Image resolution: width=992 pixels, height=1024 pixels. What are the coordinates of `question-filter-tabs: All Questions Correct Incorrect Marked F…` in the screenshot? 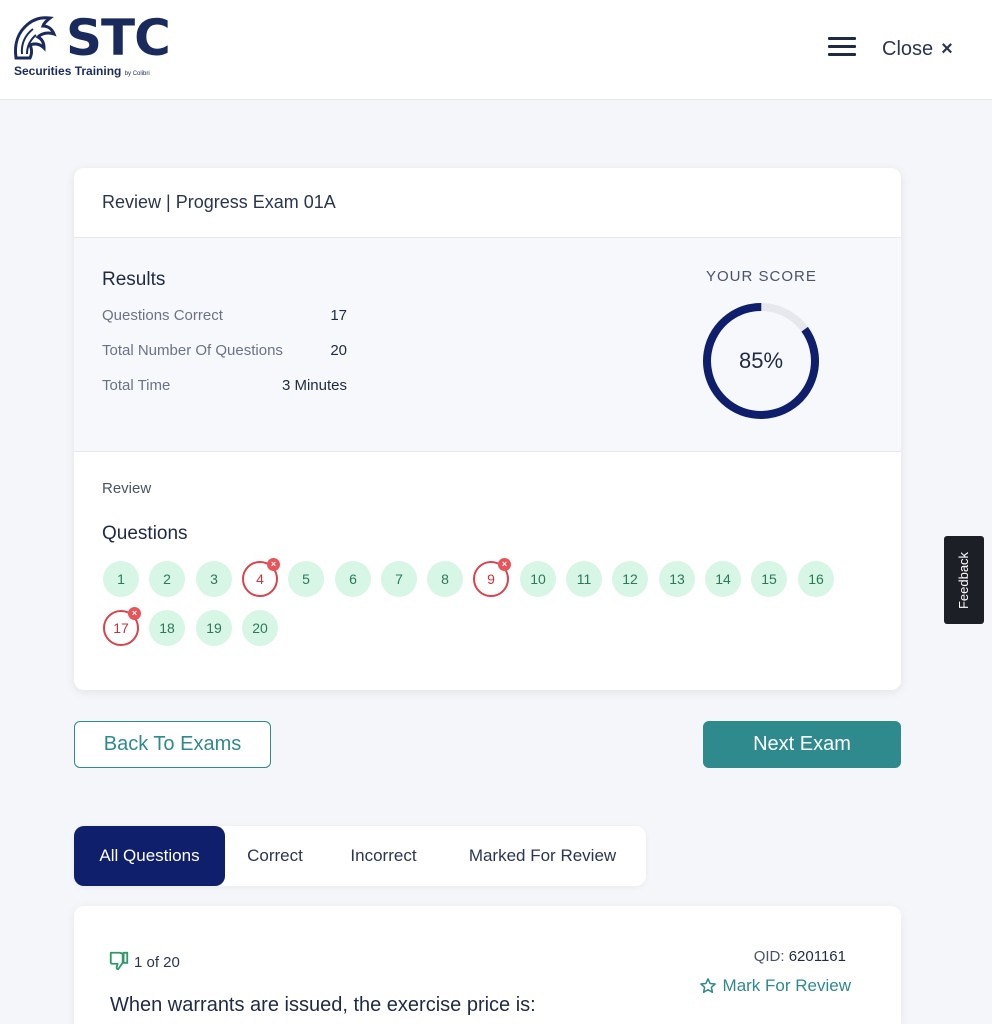 It's located at (360, 856).